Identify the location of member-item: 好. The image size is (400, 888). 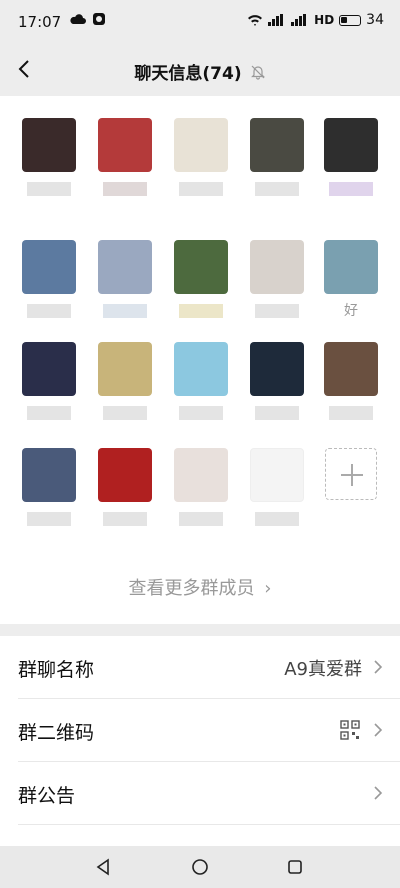
(351, 280).